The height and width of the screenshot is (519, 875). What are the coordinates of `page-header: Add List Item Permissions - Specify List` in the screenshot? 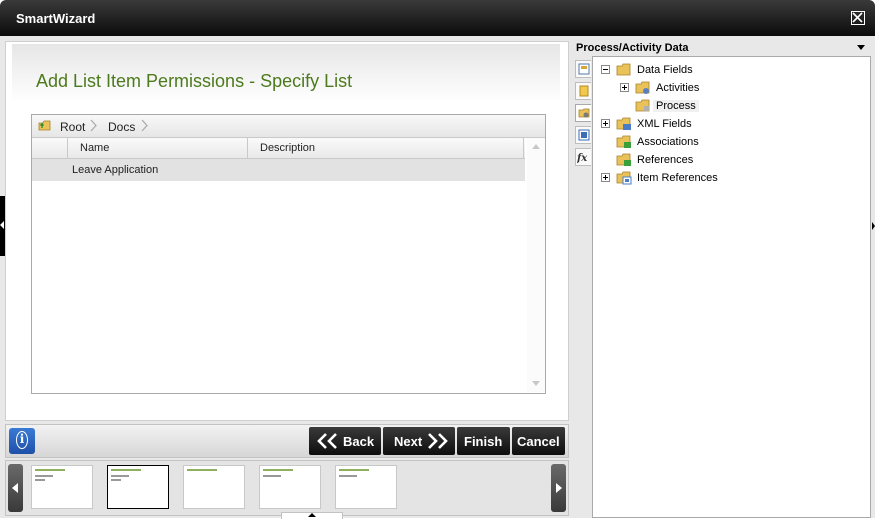 It's located at (286, 73).